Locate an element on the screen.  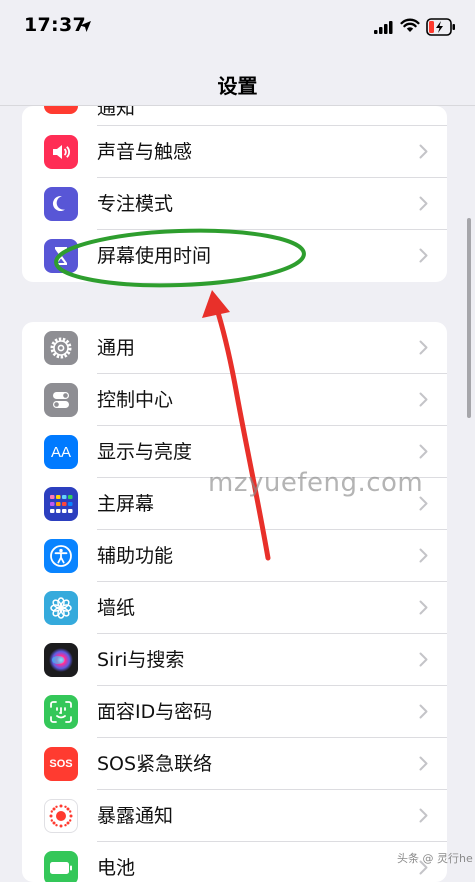
sound-icon is located at coordinates (61, 152).